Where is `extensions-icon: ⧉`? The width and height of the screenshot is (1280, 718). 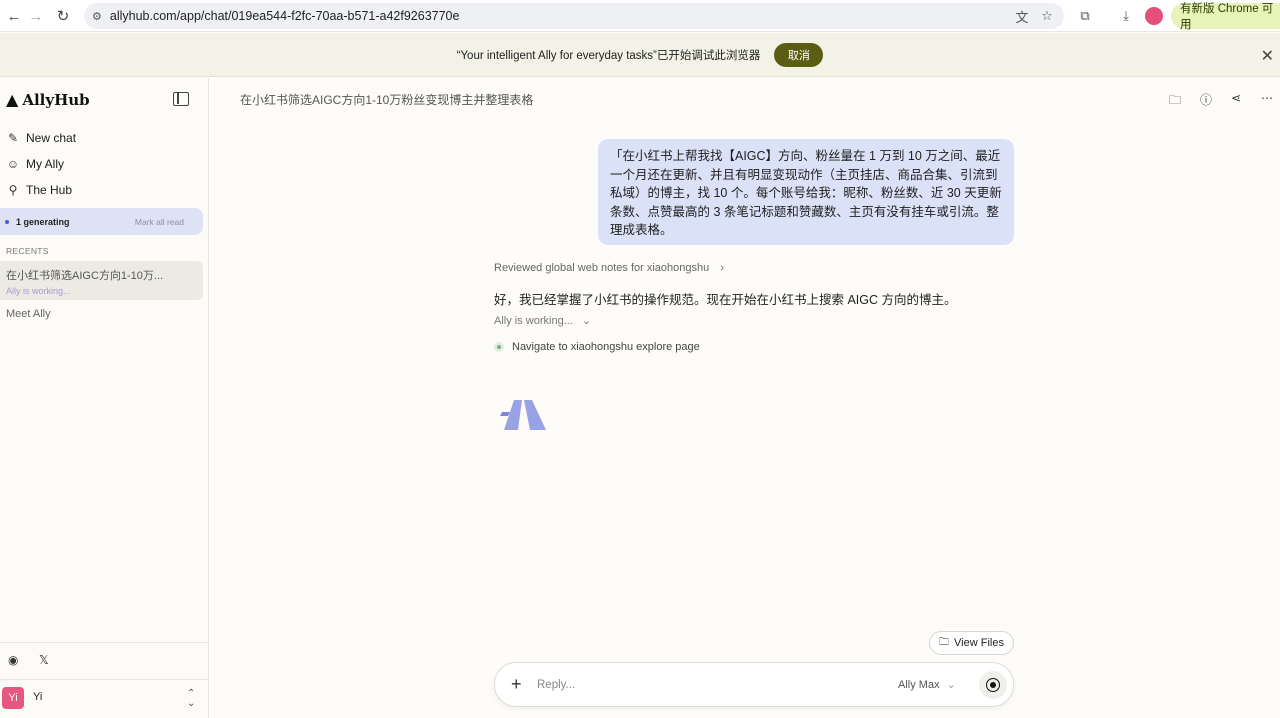 extensions-icon: ⧉ is located at coordinates (1085, 16).